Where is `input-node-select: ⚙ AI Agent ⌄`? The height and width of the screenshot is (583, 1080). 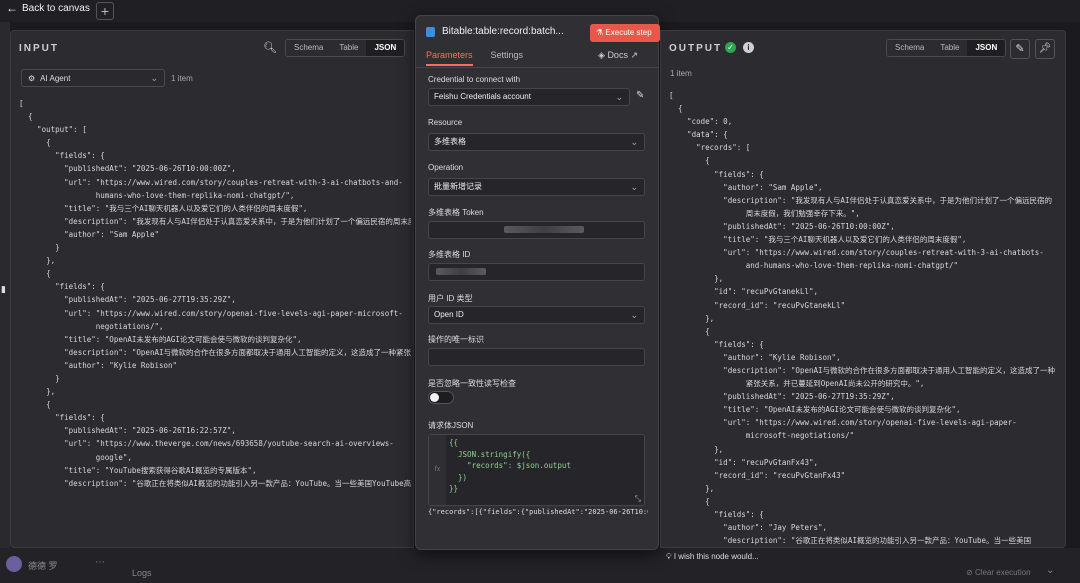
input-node-select: ⚙ AI Agent ⌄ is located at coordinates (93, 78).